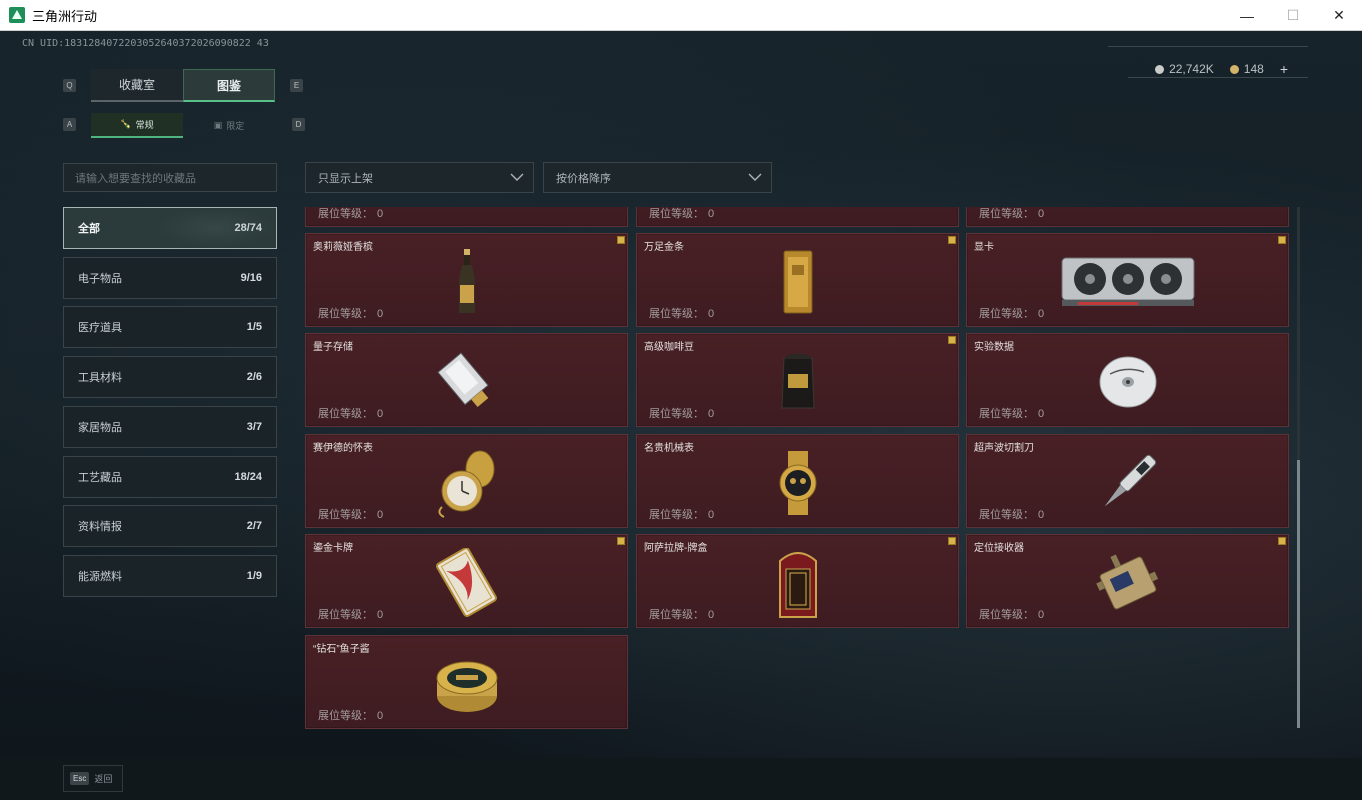  I want to click on item-card: 鎏金卡牌 展位等级： 0, so click(466, 581).